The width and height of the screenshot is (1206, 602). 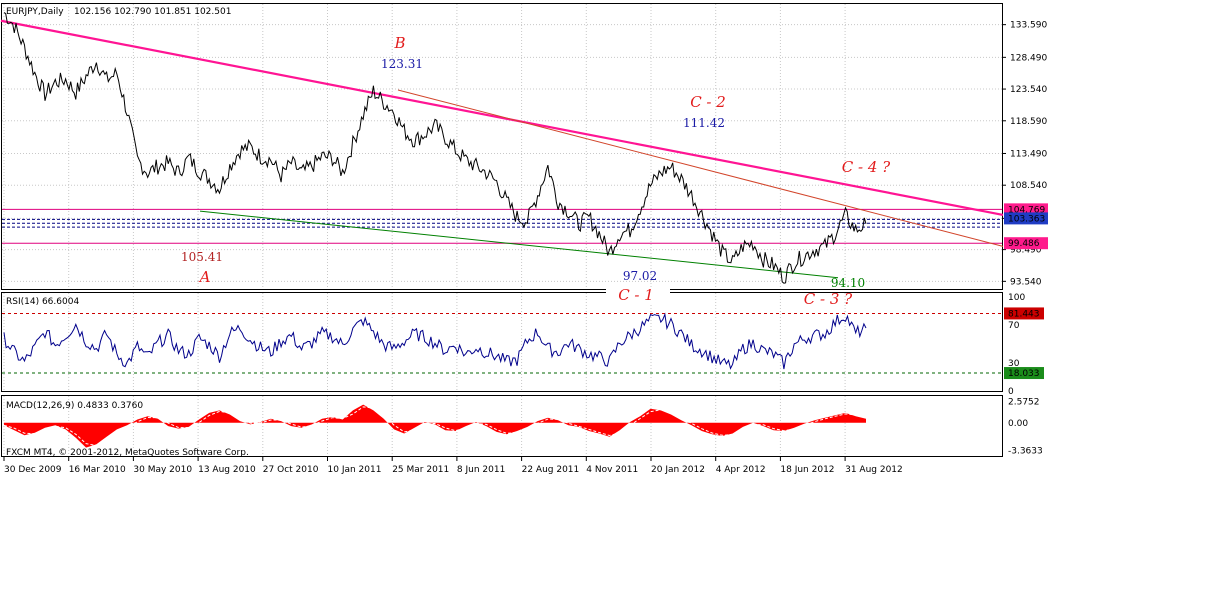 I want to click on x-tick-label: 8 Jun 2011, so click(x=481, y=470).